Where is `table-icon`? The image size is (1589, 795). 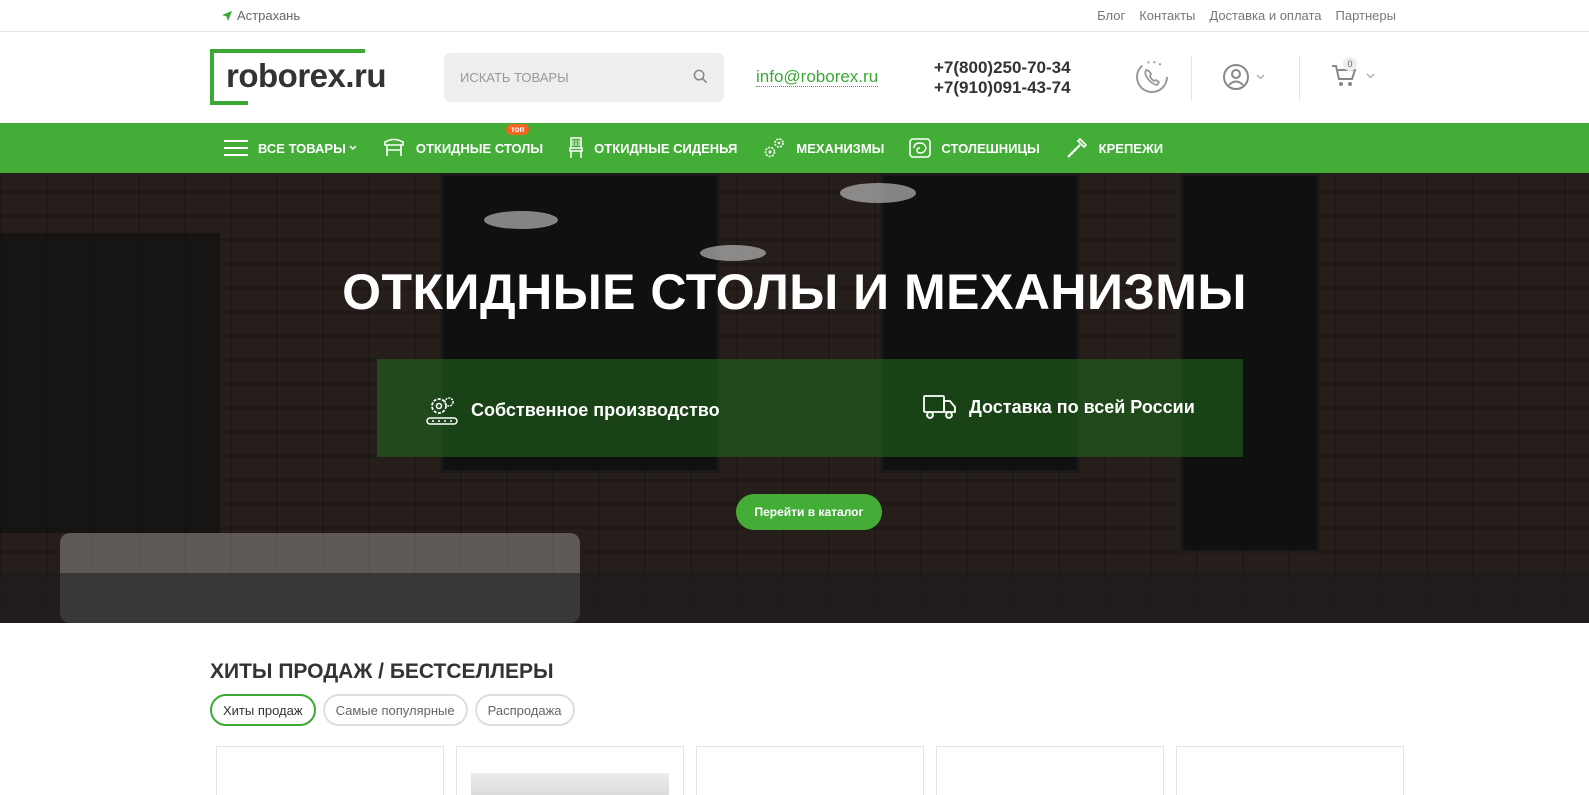 table-icon is located at coordinates (394, 147).